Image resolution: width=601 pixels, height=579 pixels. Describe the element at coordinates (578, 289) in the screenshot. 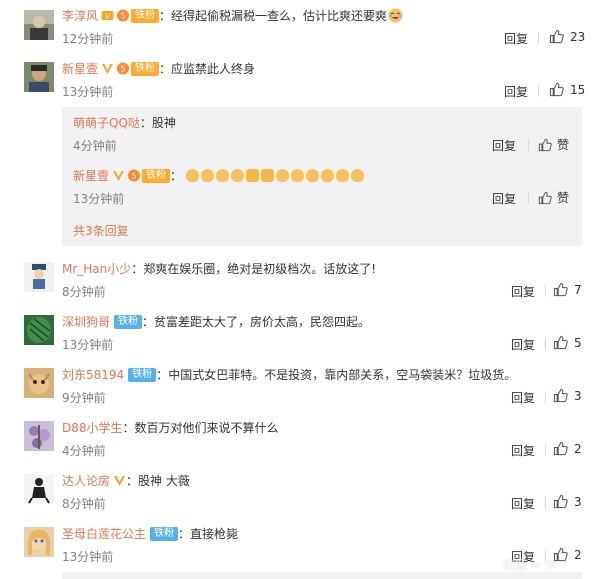

I see `like-count: 7` at that location.